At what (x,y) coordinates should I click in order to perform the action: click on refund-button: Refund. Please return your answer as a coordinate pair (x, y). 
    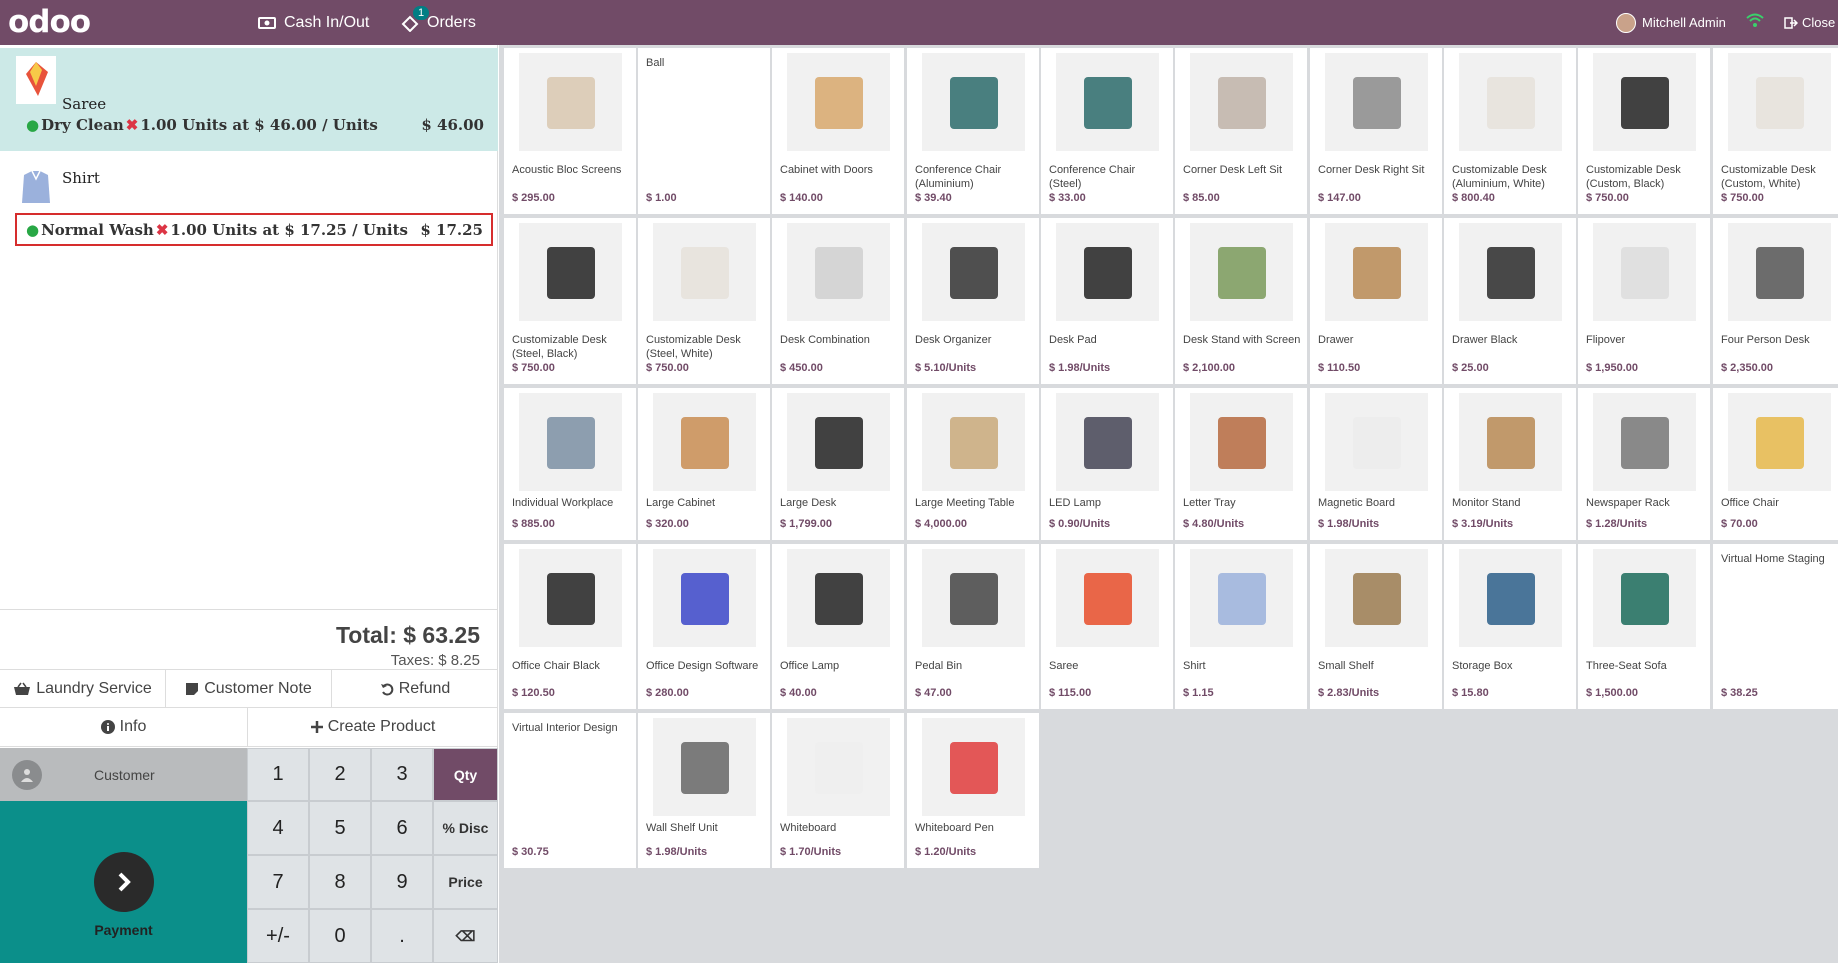
    Looking at the image, I should click on (415, 689).